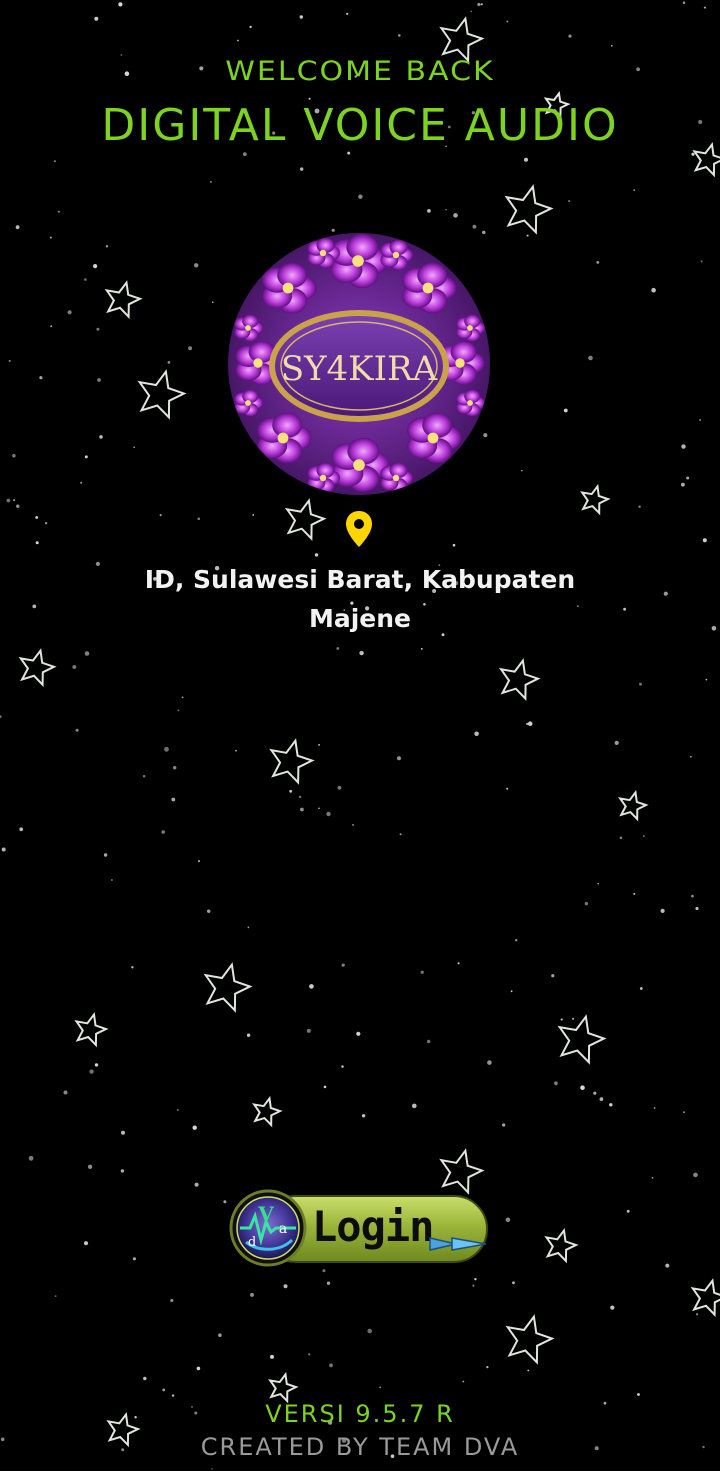 The width and height of the screenshot is (720, 1471). Describe the element at coordinates (363, 1230) in the screenshot. I see `login-button: Login V d a` at that location.